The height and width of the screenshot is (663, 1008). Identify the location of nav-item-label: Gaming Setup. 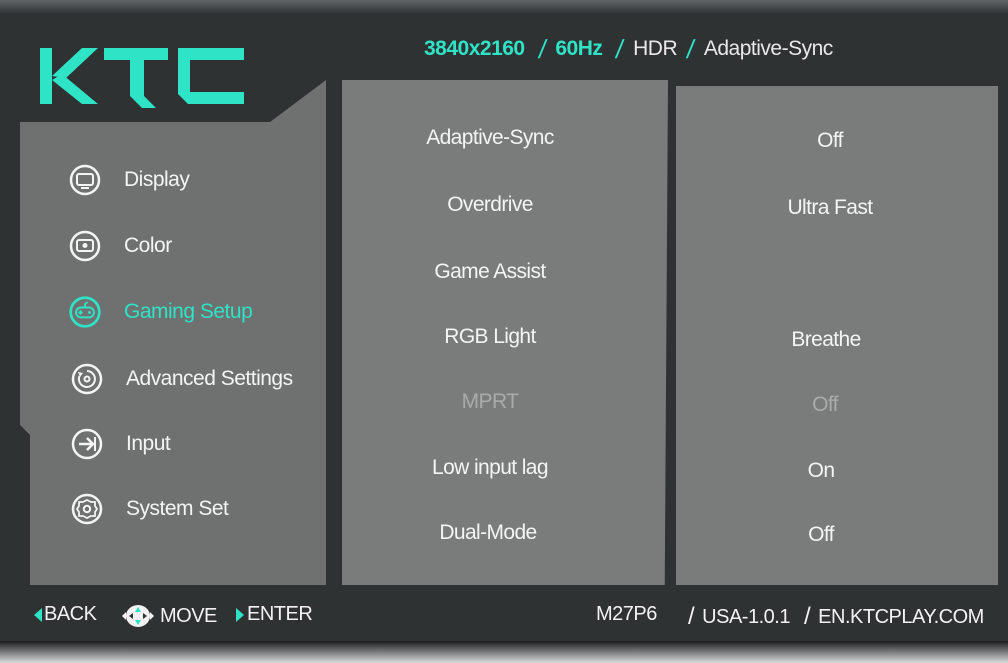
(188, 311).